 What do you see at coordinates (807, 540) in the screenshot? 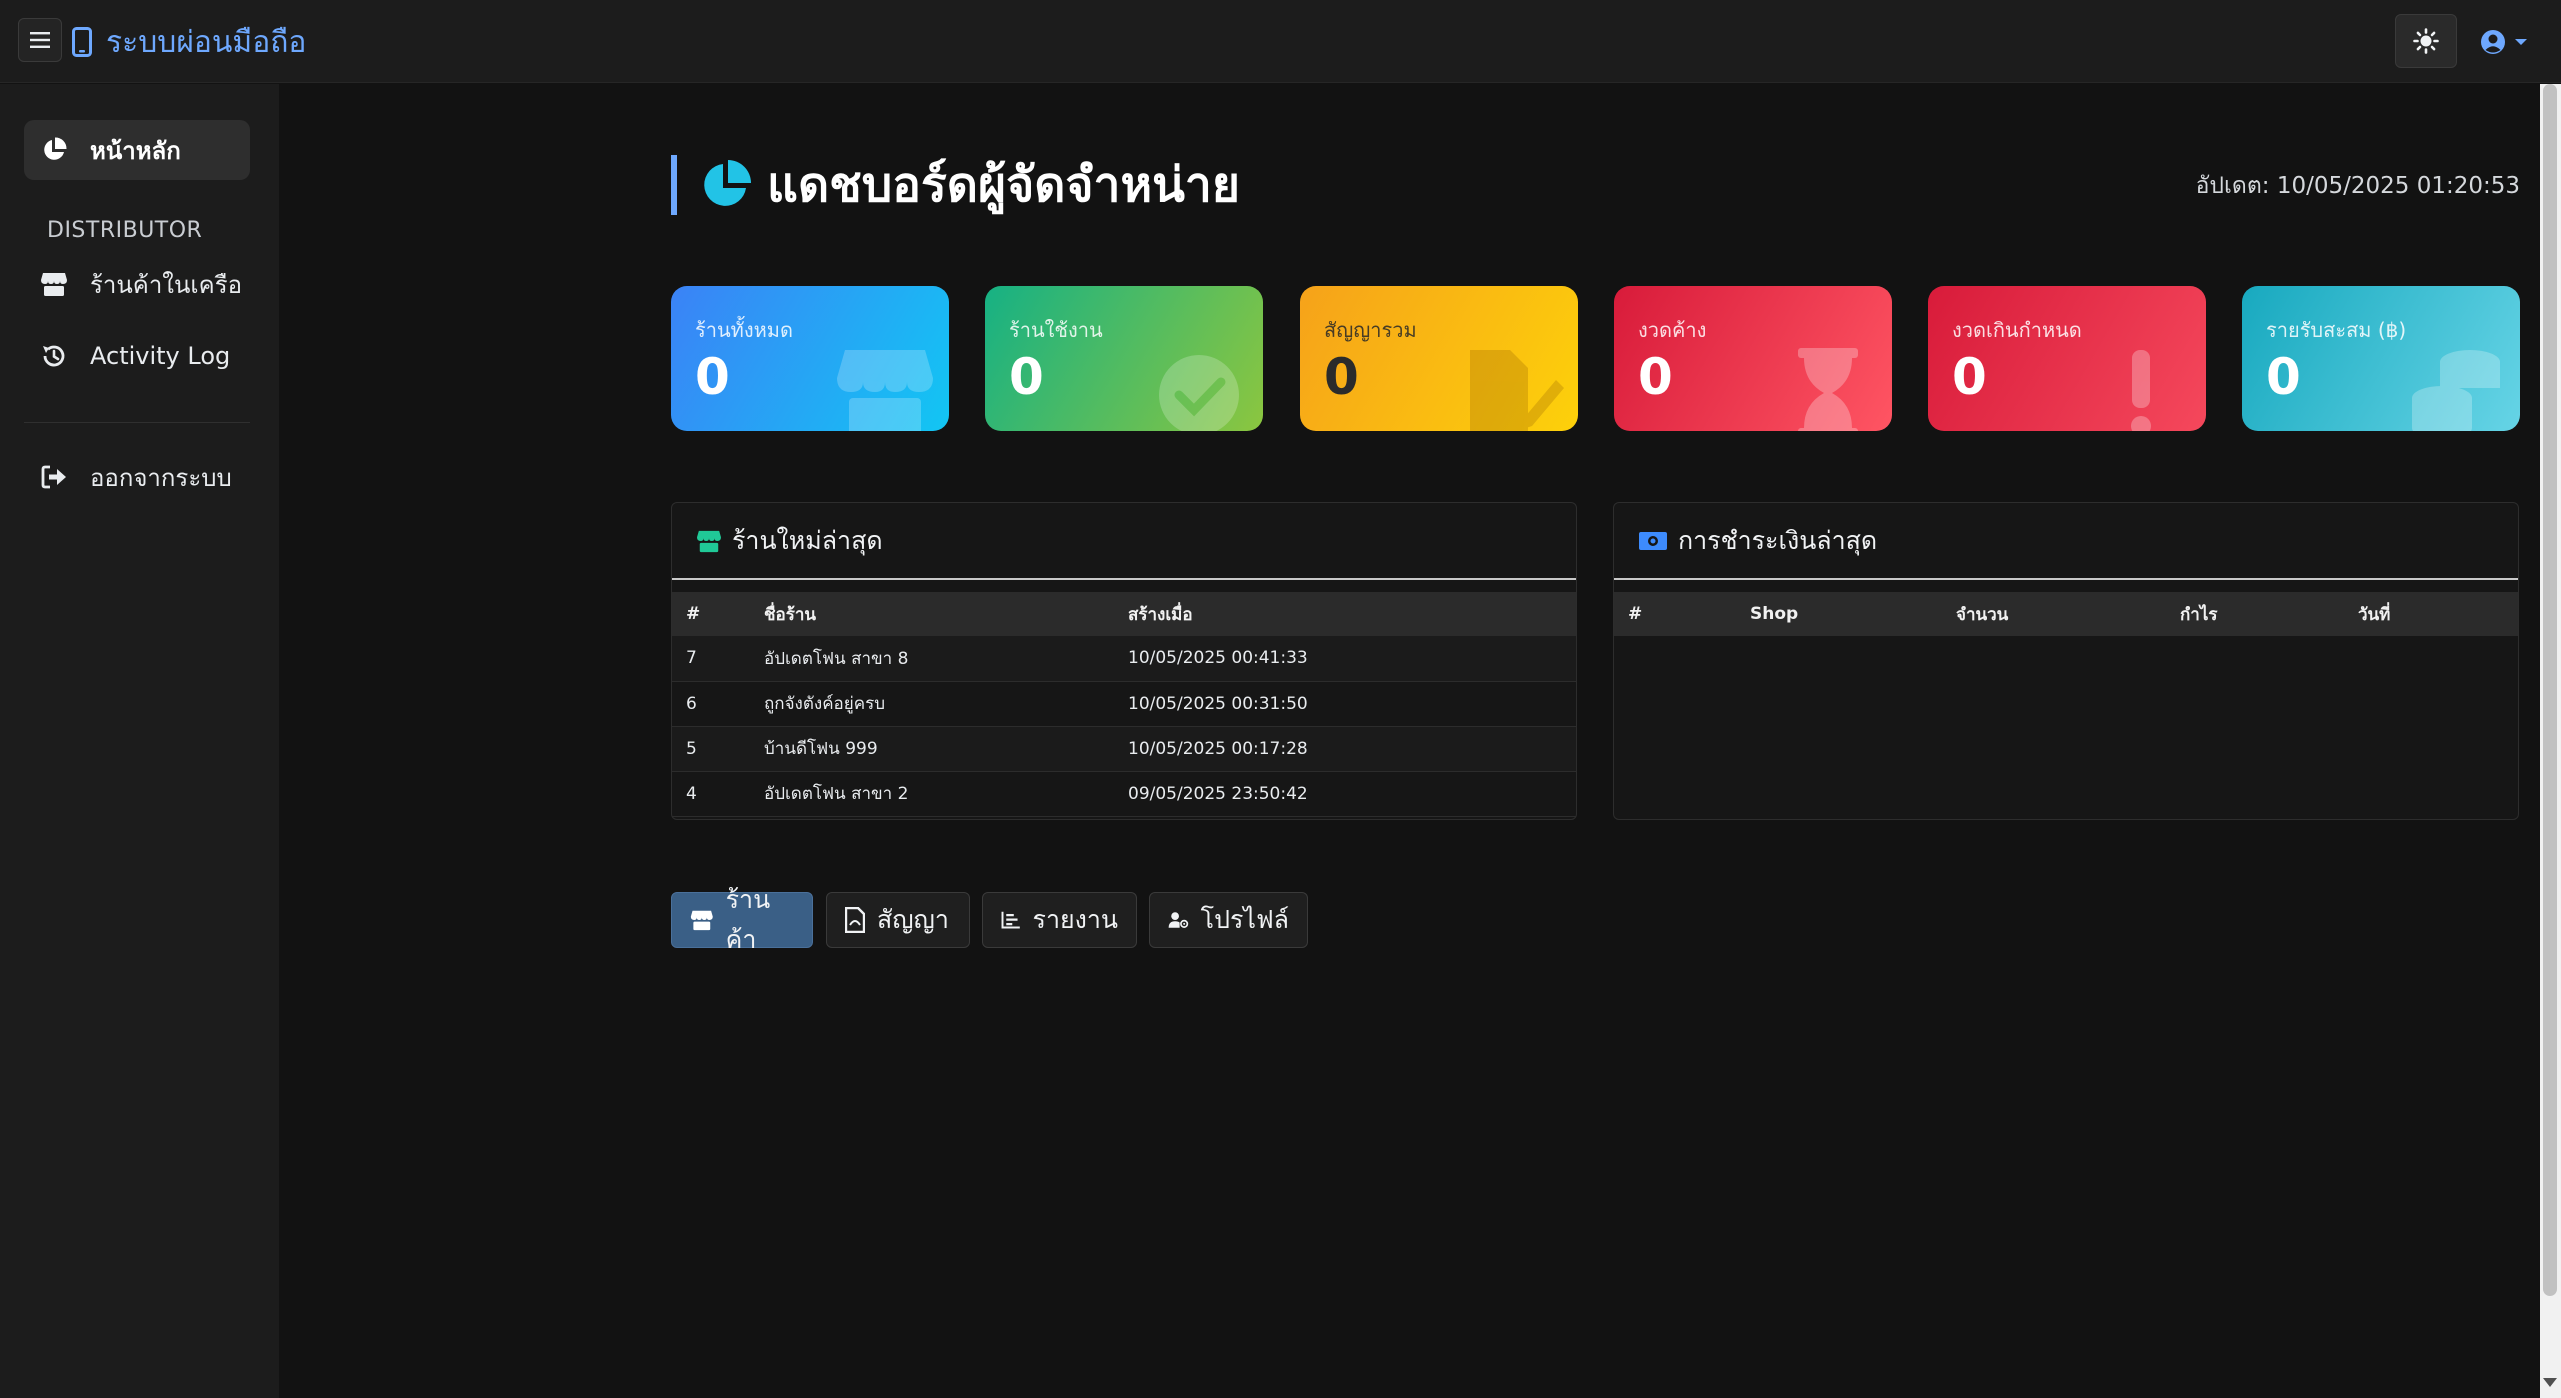
I see `panel-title: ร้านใหม่ล่าสุด` at bounding box center [807, 540].